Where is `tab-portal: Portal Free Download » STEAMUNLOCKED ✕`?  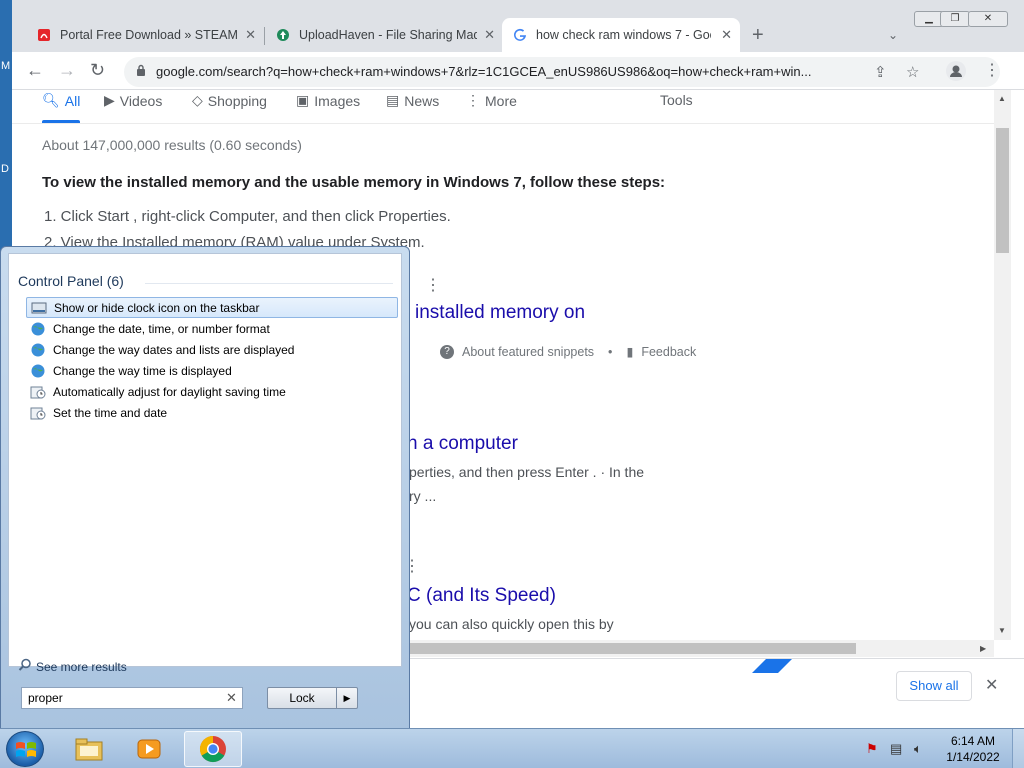
tab-portal: Portal Free Download » STEAMUNLOCKED ✕ is located at coordinates (145, 35).